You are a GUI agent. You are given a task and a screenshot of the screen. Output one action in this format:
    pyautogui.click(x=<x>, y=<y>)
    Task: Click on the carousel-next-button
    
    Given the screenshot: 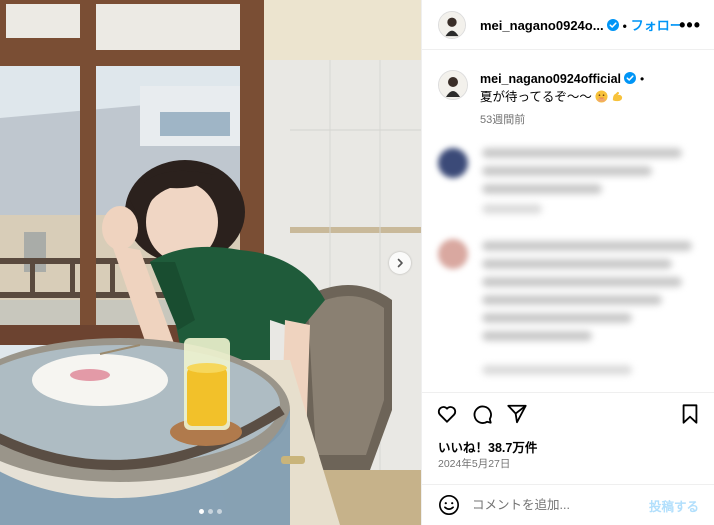 What is the action you would take?
    pyautogui.click(x=400, y=263)
    